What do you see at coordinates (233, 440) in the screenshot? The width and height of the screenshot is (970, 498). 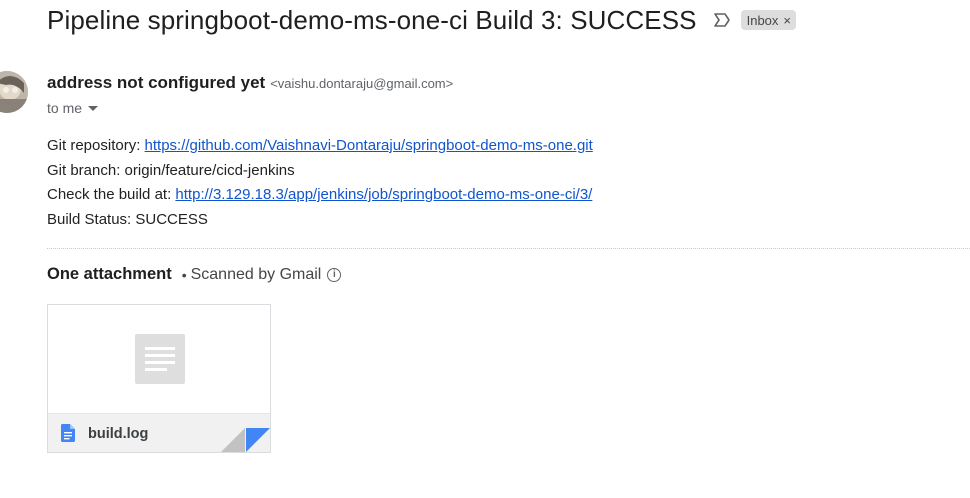 I see `page-fold-shadow` at bounding box center [233, 440].